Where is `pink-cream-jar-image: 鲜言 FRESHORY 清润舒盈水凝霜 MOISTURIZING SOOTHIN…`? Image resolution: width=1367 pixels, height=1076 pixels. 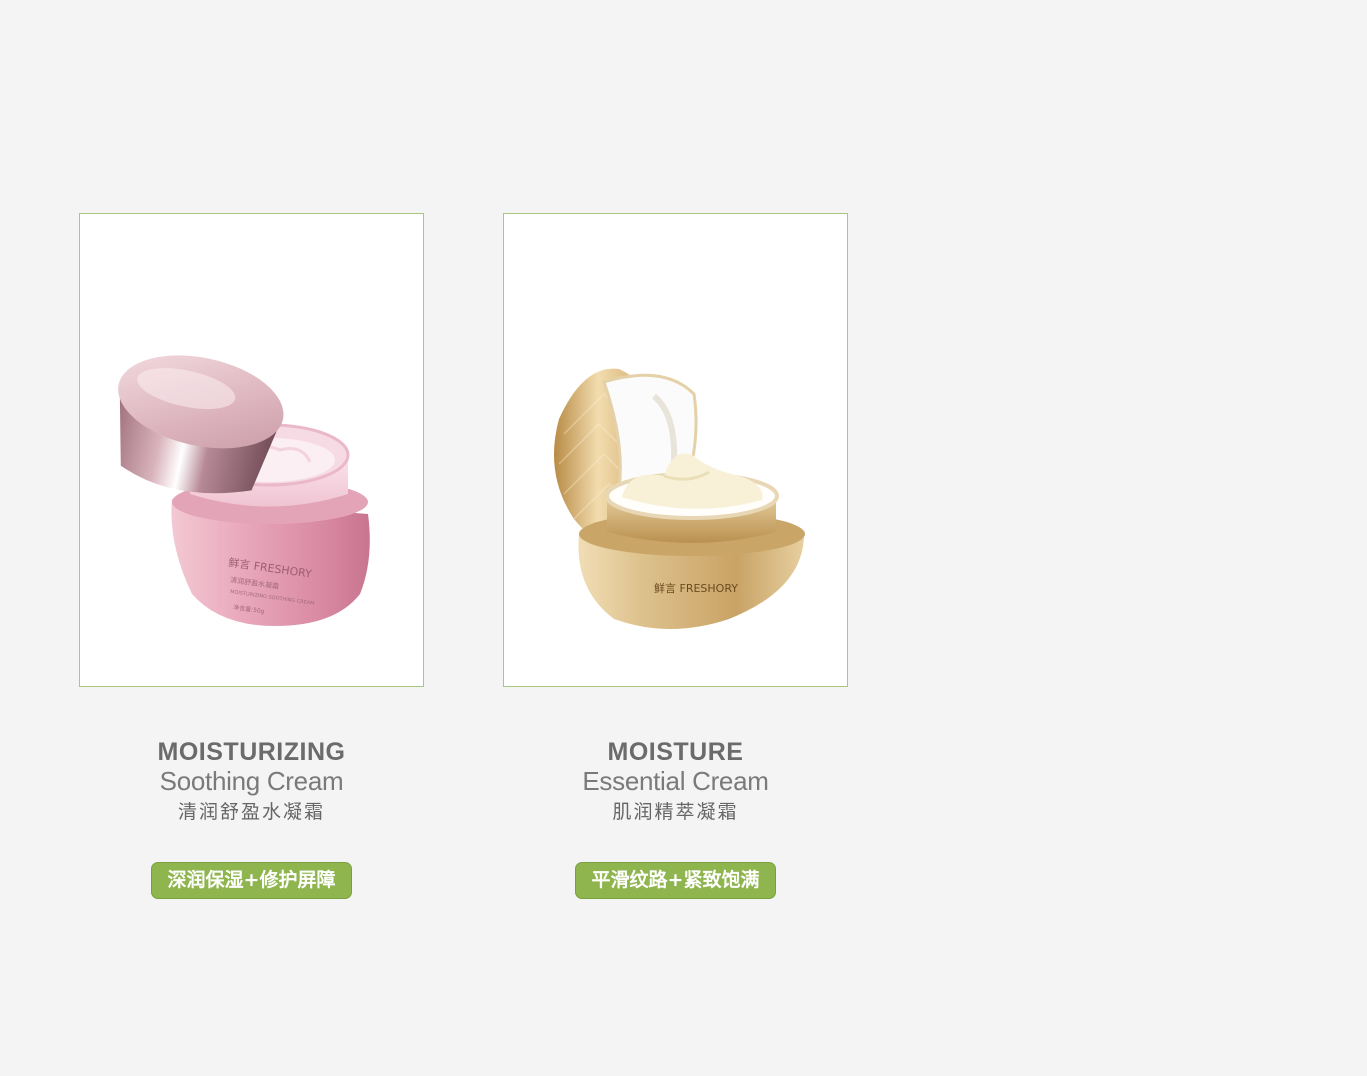 pink-cream-jar-image: 鲜言 FRESHORY 清润舒盈水凝霜 MOISTURIZING SOOTHIN… is located at coordinates (244, 490).